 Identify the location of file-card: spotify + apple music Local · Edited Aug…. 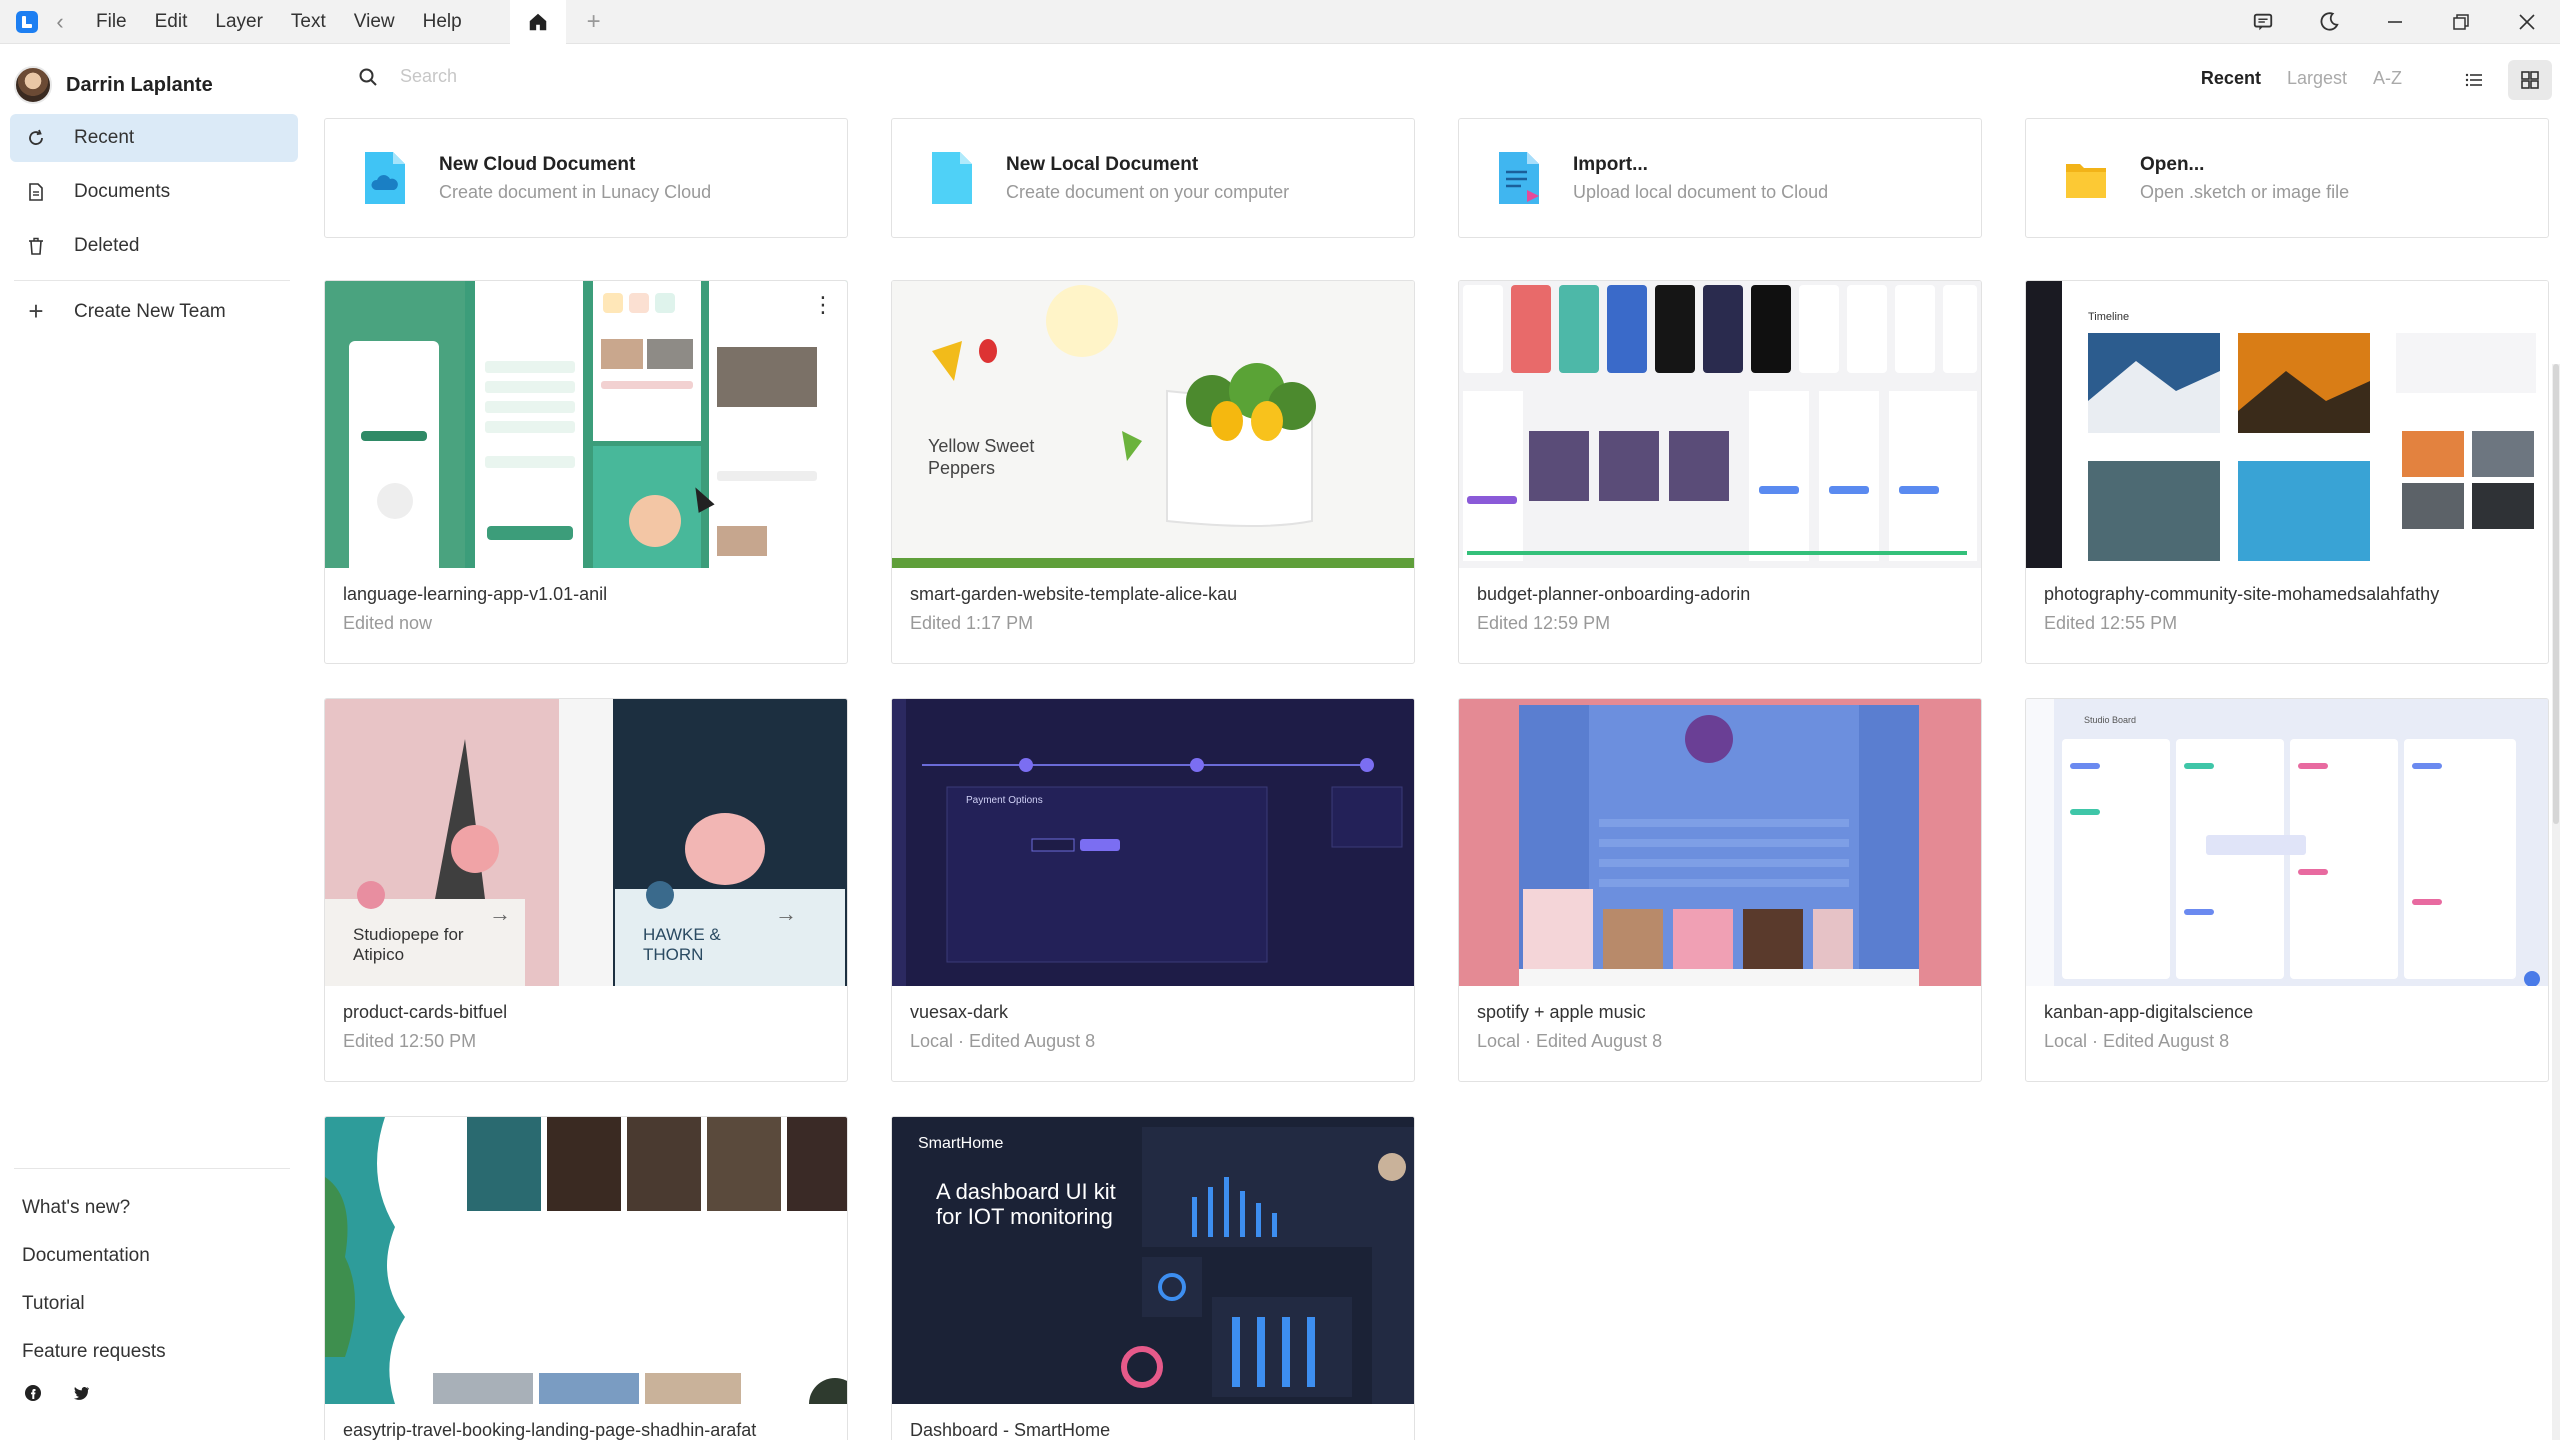
(1720, 890).